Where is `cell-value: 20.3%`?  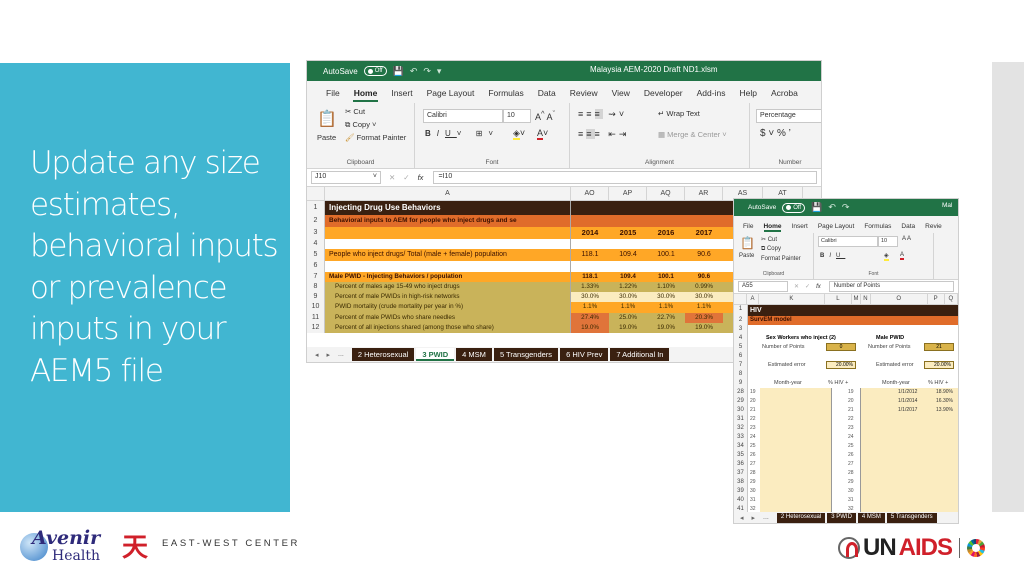 cell-value: 20.3% is located at coordinates (704, 318).